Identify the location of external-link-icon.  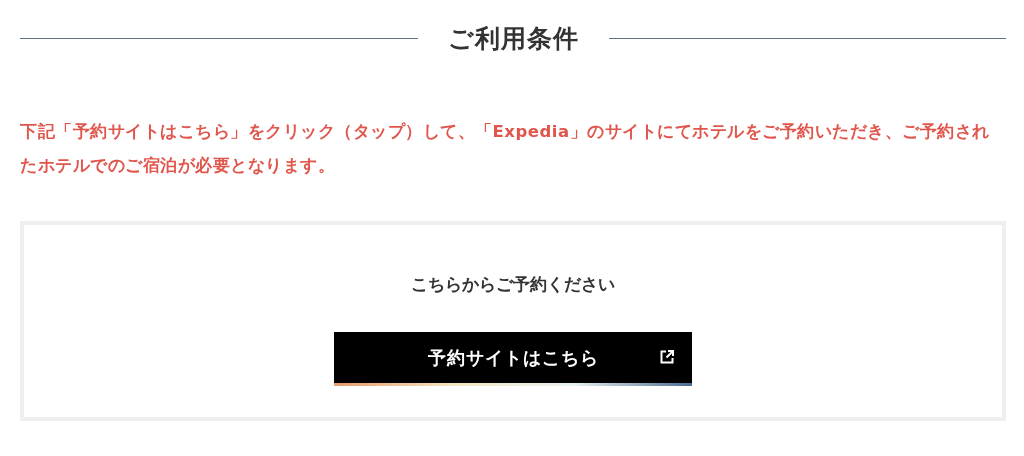
(667, 357).